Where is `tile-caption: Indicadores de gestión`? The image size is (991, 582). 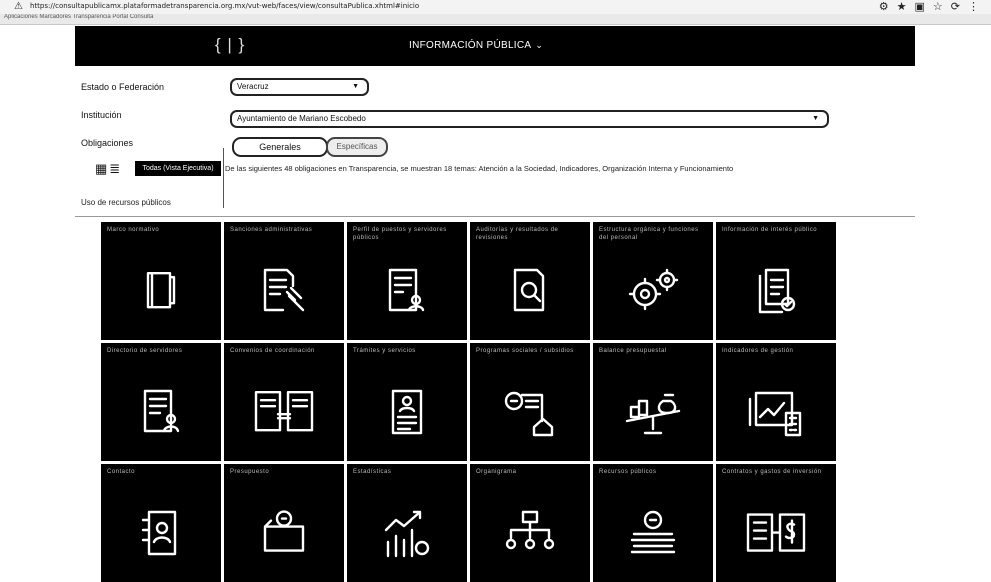
tile-caption: Indicadores de gestión is located at coordinates (758, 351).